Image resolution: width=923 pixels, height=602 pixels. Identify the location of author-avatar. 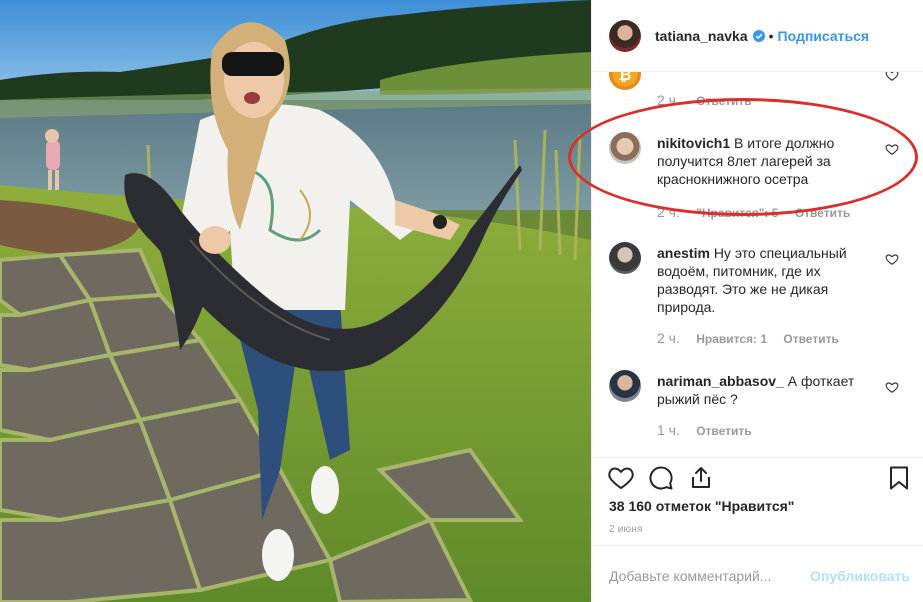
(625, 35).